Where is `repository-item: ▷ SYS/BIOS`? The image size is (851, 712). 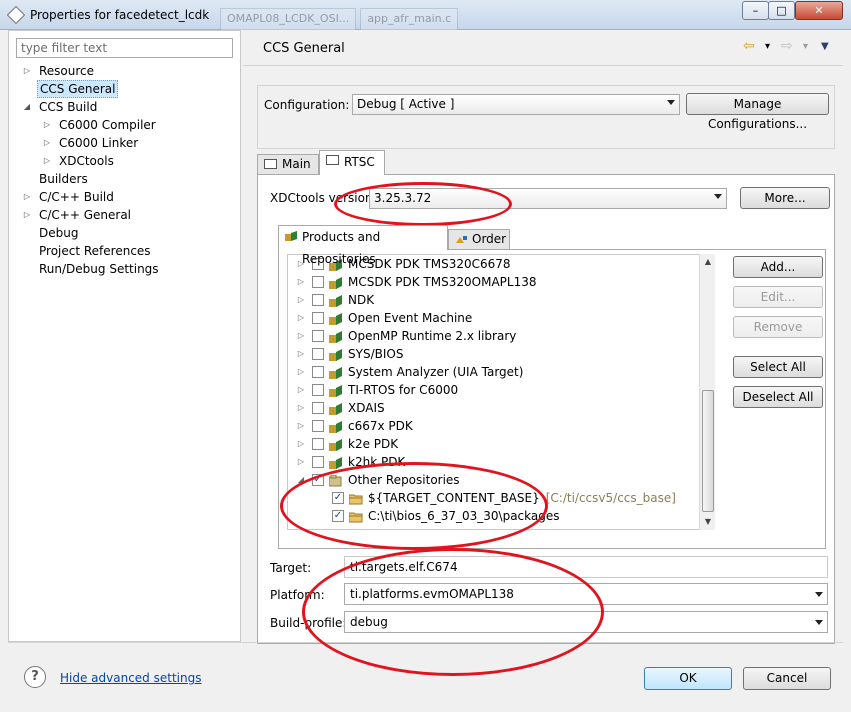
repository-item: ▷ SYS/BIOS is located at coordinates (497, 354).